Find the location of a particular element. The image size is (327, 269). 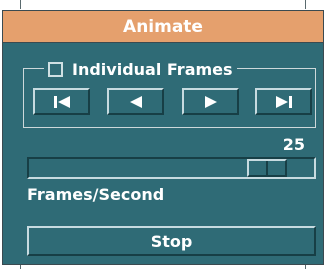

play-forward-icon is located at coordinates (210, 101).